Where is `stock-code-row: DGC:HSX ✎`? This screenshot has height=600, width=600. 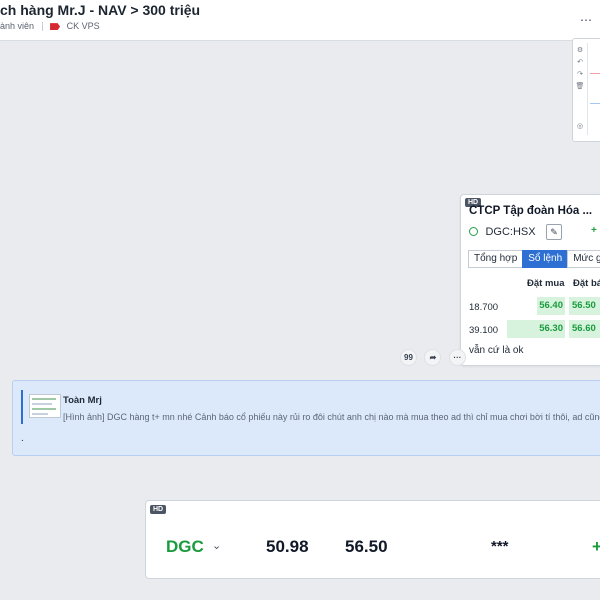 stock-code-row: DGC:HSX ✎ is located at coordinates (516, 232).